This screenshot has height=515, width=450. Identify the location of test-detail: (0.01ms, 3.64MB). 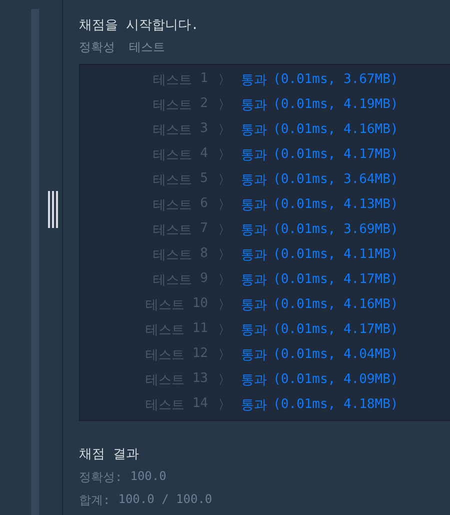
(335, 179).